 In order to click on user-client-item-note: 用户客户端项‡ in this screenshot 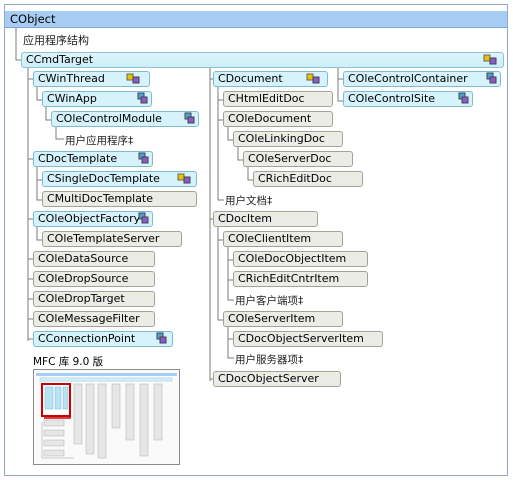, I will do `click(269, 301)`.